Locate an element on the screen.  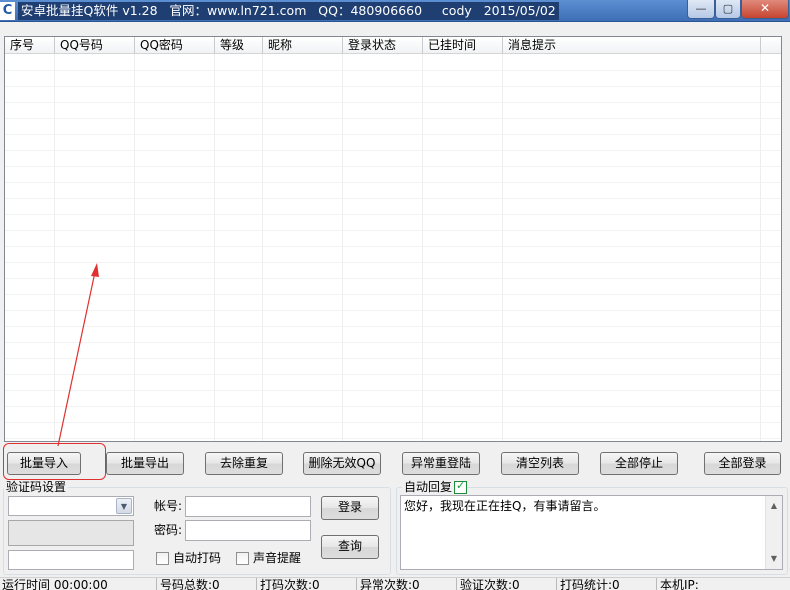
status-total-accounts: 号码总数:0 is located at coordinates (207, 584).